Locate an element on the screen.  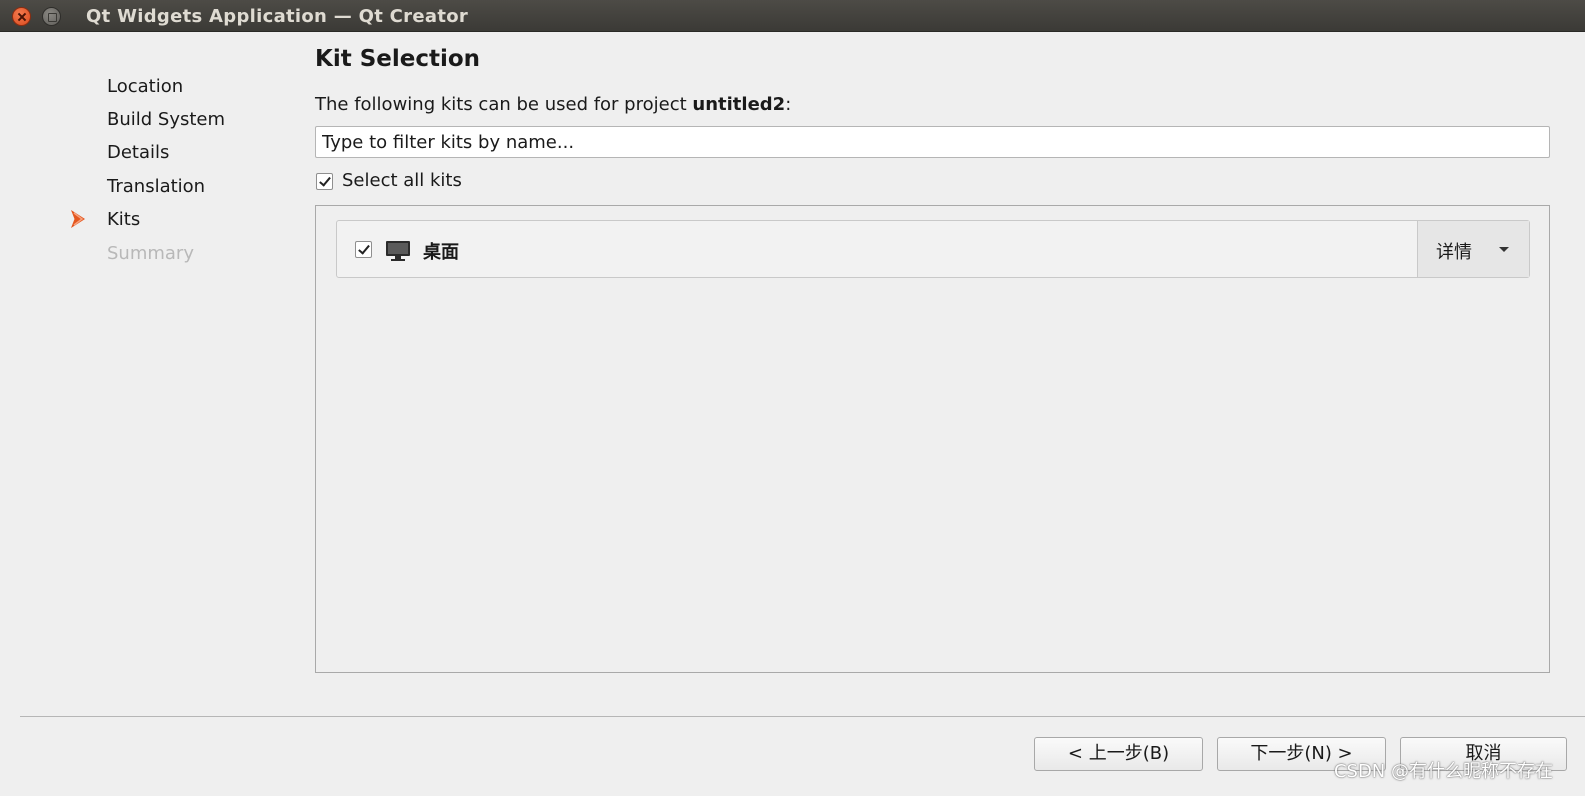
kit-row: 桌面 详情 is located at coordinates (933, 249).